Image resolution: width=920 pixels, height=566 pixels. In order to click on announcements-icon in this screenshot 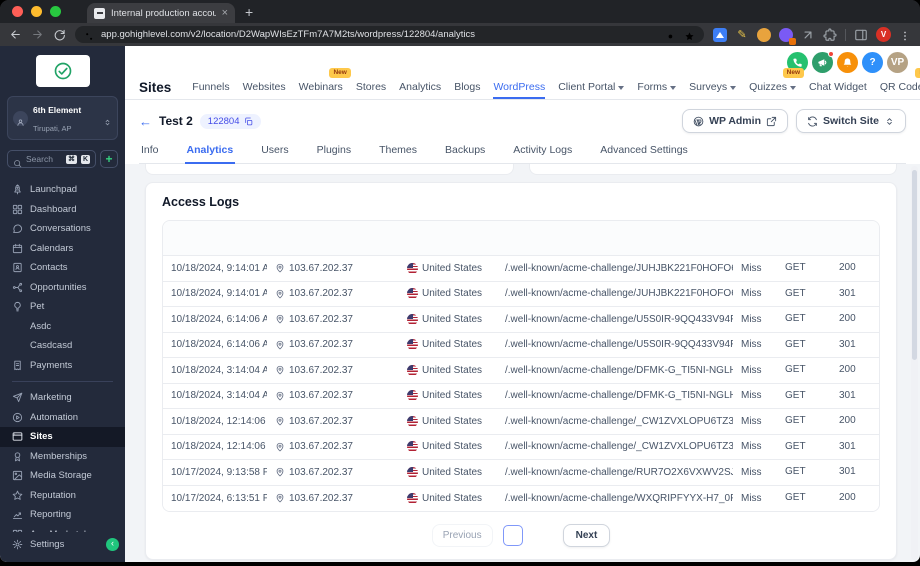, I will do `click(823, 61)`.